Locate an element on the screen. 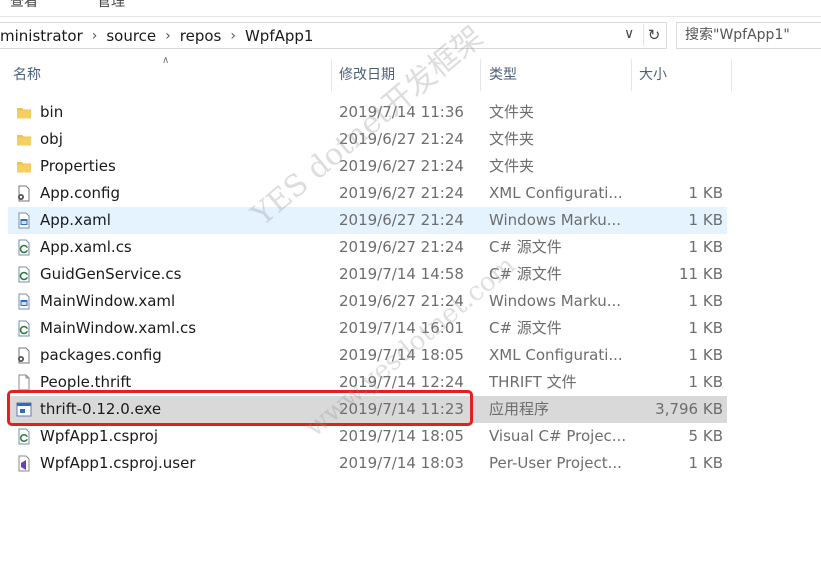 The width and height of the screenshot is (821, 578). file-row: App.xaml.cs 2019/6/27 21:24 C# 源文件 1 KB is located at coordinates (367, 247).